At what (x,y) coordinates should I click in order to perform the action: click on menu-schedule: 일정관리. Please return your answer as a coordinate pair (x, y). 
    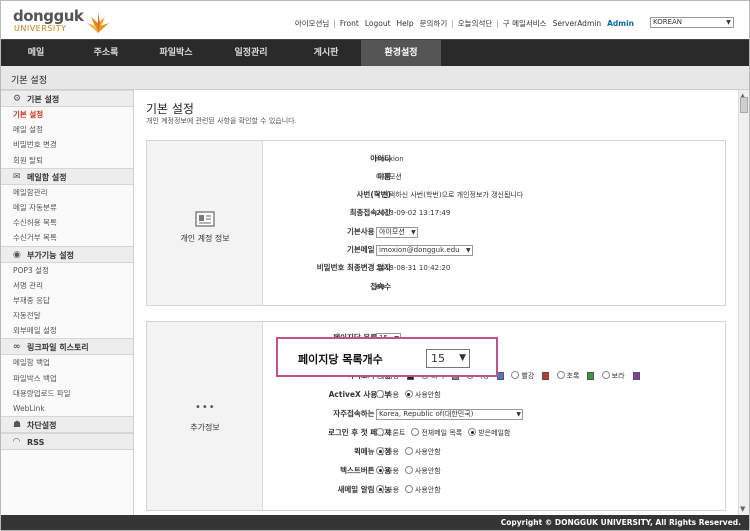
    Looking at the image, I should click on (251, 53).